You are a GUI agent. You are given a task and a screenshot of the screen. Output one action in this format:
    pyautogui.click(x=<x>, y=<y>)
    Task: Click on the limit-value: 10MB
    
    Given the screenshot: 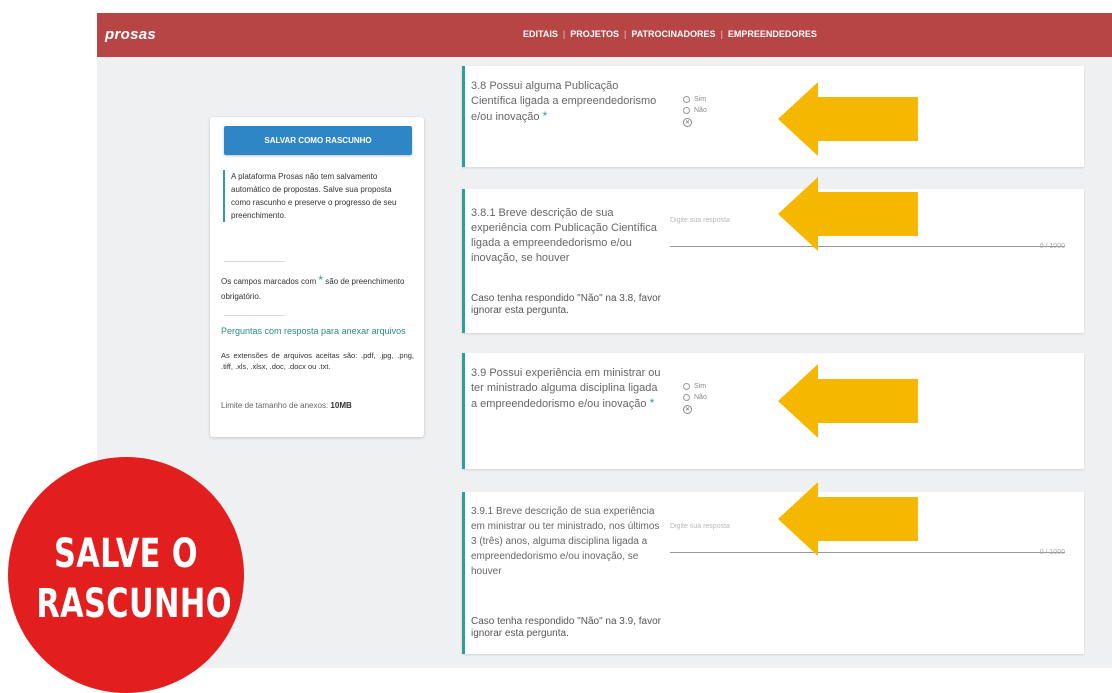 What is the action you would take?
    pyautogui.click(x=341, y=405)
    